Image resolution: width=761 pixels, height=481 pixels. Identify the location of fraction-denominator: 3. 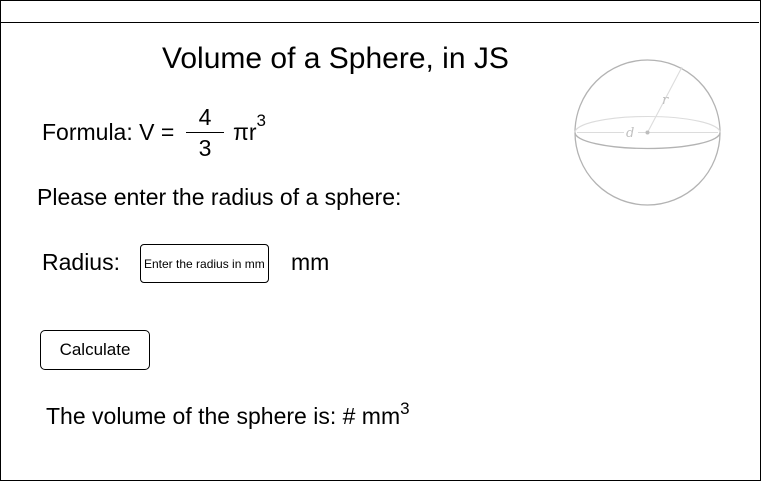
(205, 148).